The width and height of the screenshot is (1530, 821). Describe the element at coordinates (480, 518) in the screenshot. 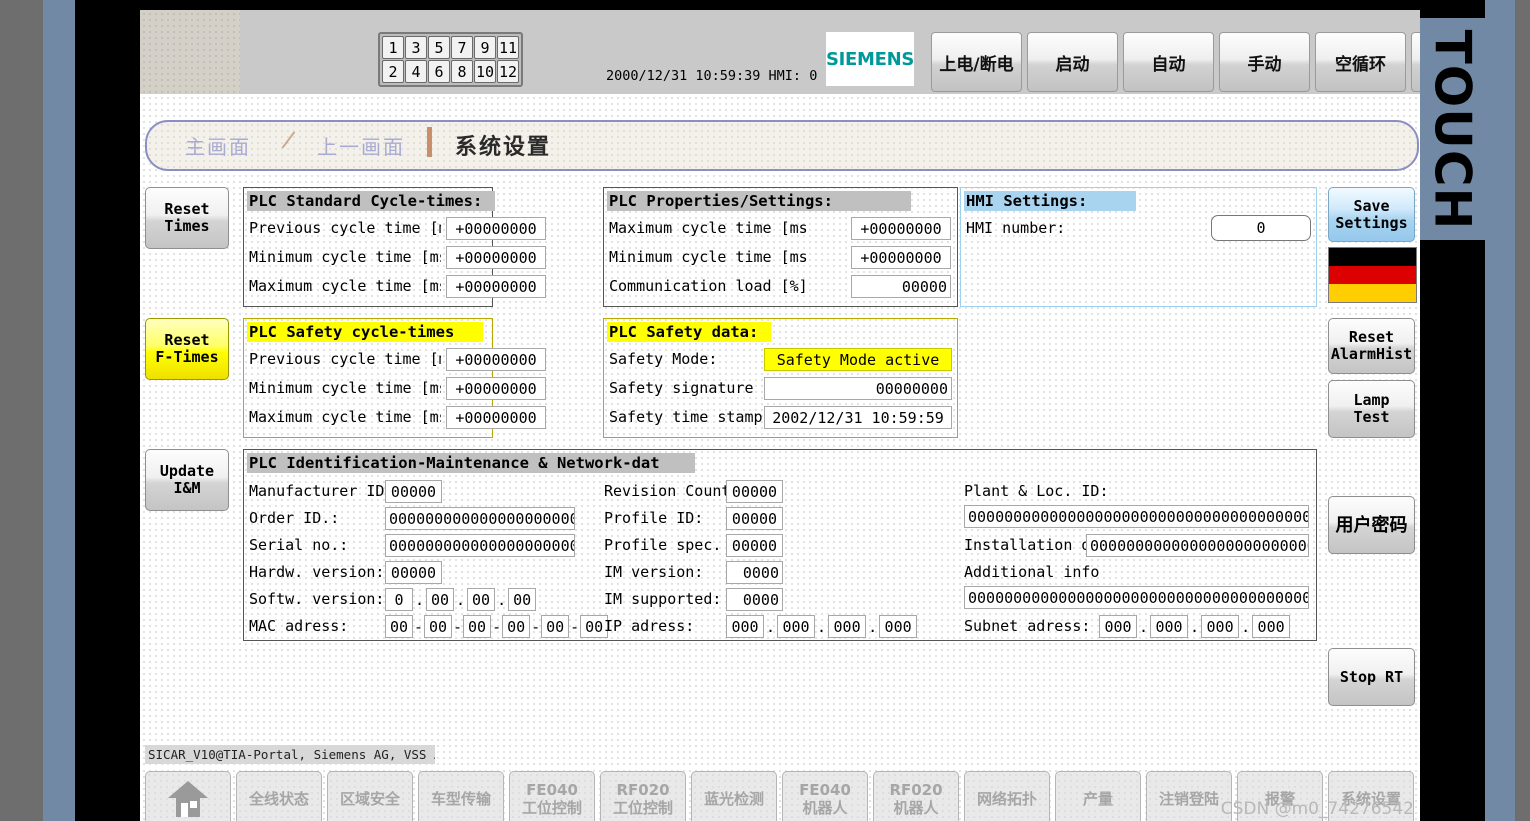

I see `im-order-id-value: 000000000000000000000` at that location.